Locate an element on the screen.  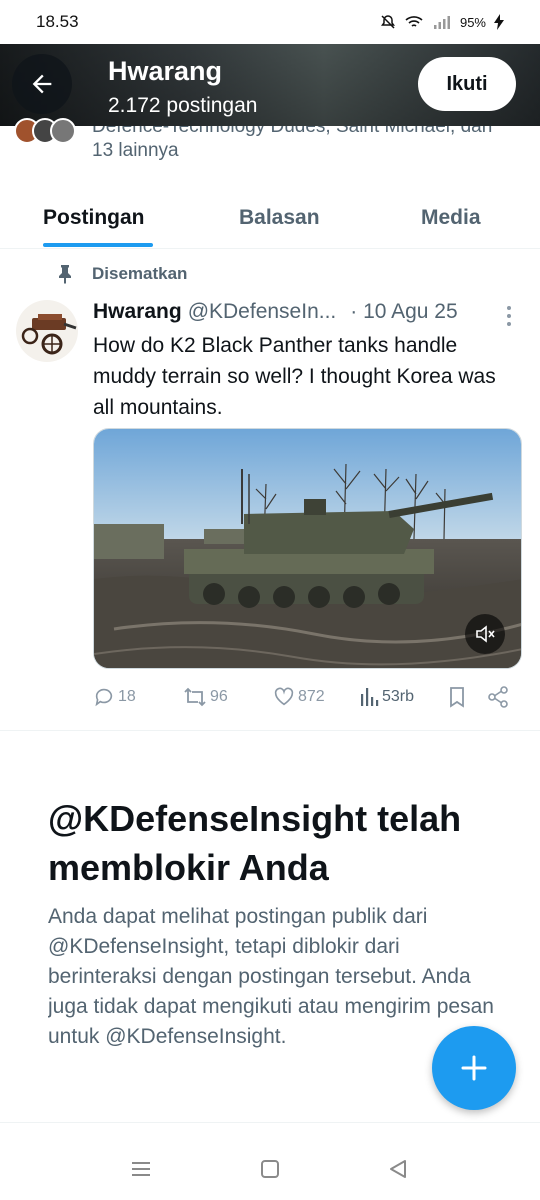
repost-count: 96 is located at coordinates (219, 696).